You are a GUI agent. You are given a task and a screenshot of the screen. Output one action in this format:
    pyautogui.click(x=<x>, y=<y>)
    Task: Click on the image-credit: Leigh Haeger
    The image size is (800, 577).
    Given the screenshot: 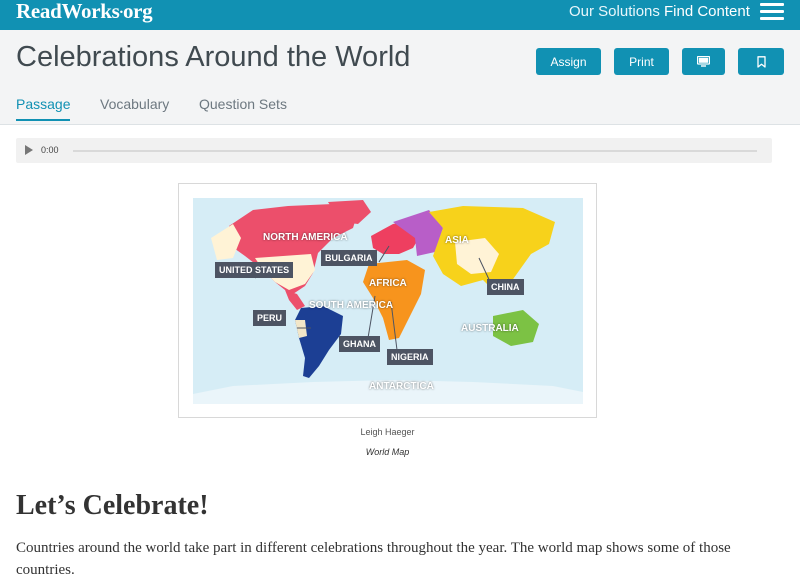 What is the action you would take?
    pyautogui.click(x=387, y=432)
    